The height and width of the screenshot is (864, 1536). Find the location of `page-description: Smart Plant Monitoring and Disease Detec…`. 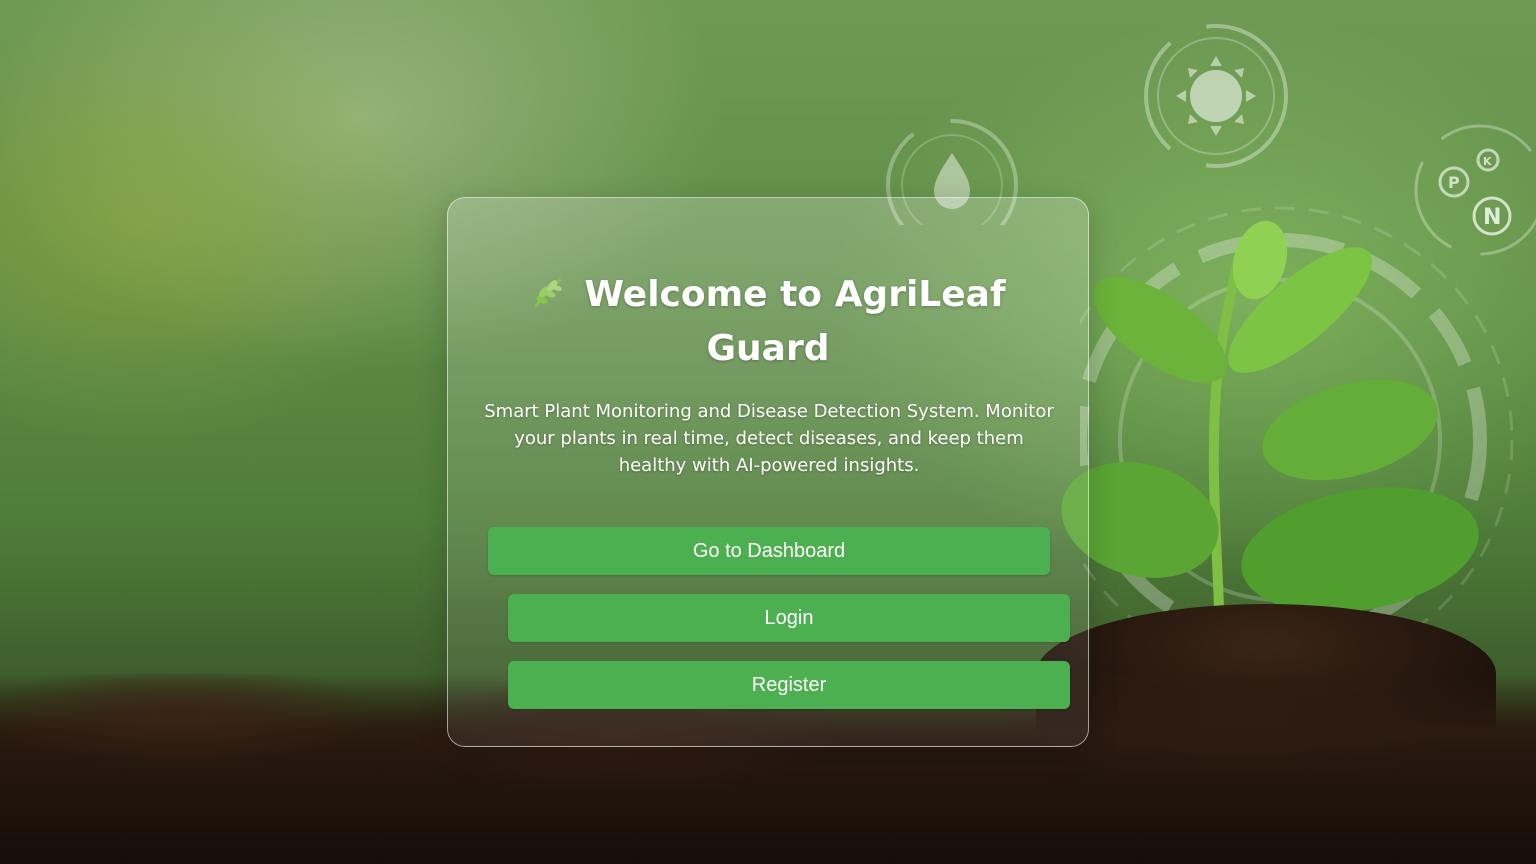

page-description: Smart Plant Monitoring and Disease Detec… is located at coordinates (769, 438).